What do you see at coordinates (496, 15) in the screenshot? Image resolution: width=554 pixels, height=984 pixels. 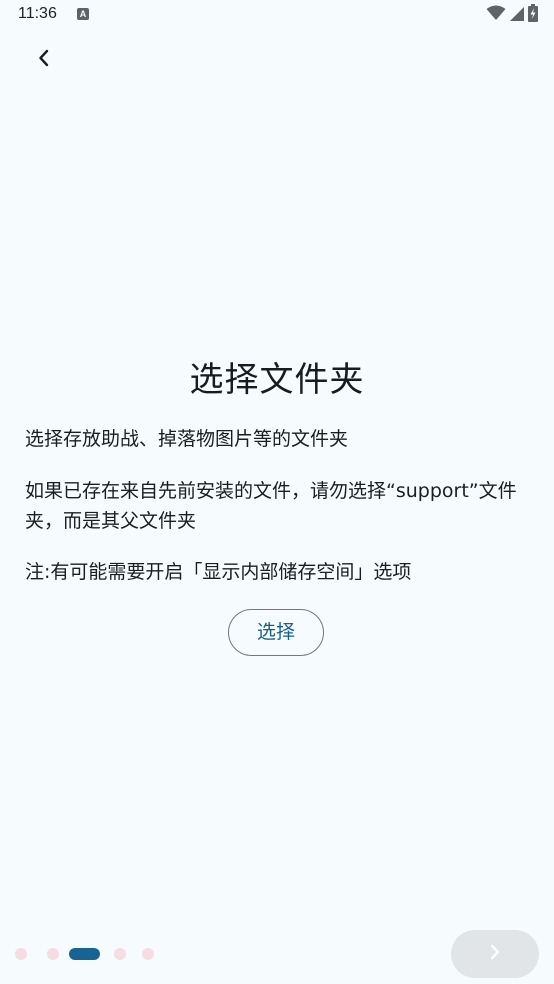 I see `wifi-icon` at bounding box center [496, 15].